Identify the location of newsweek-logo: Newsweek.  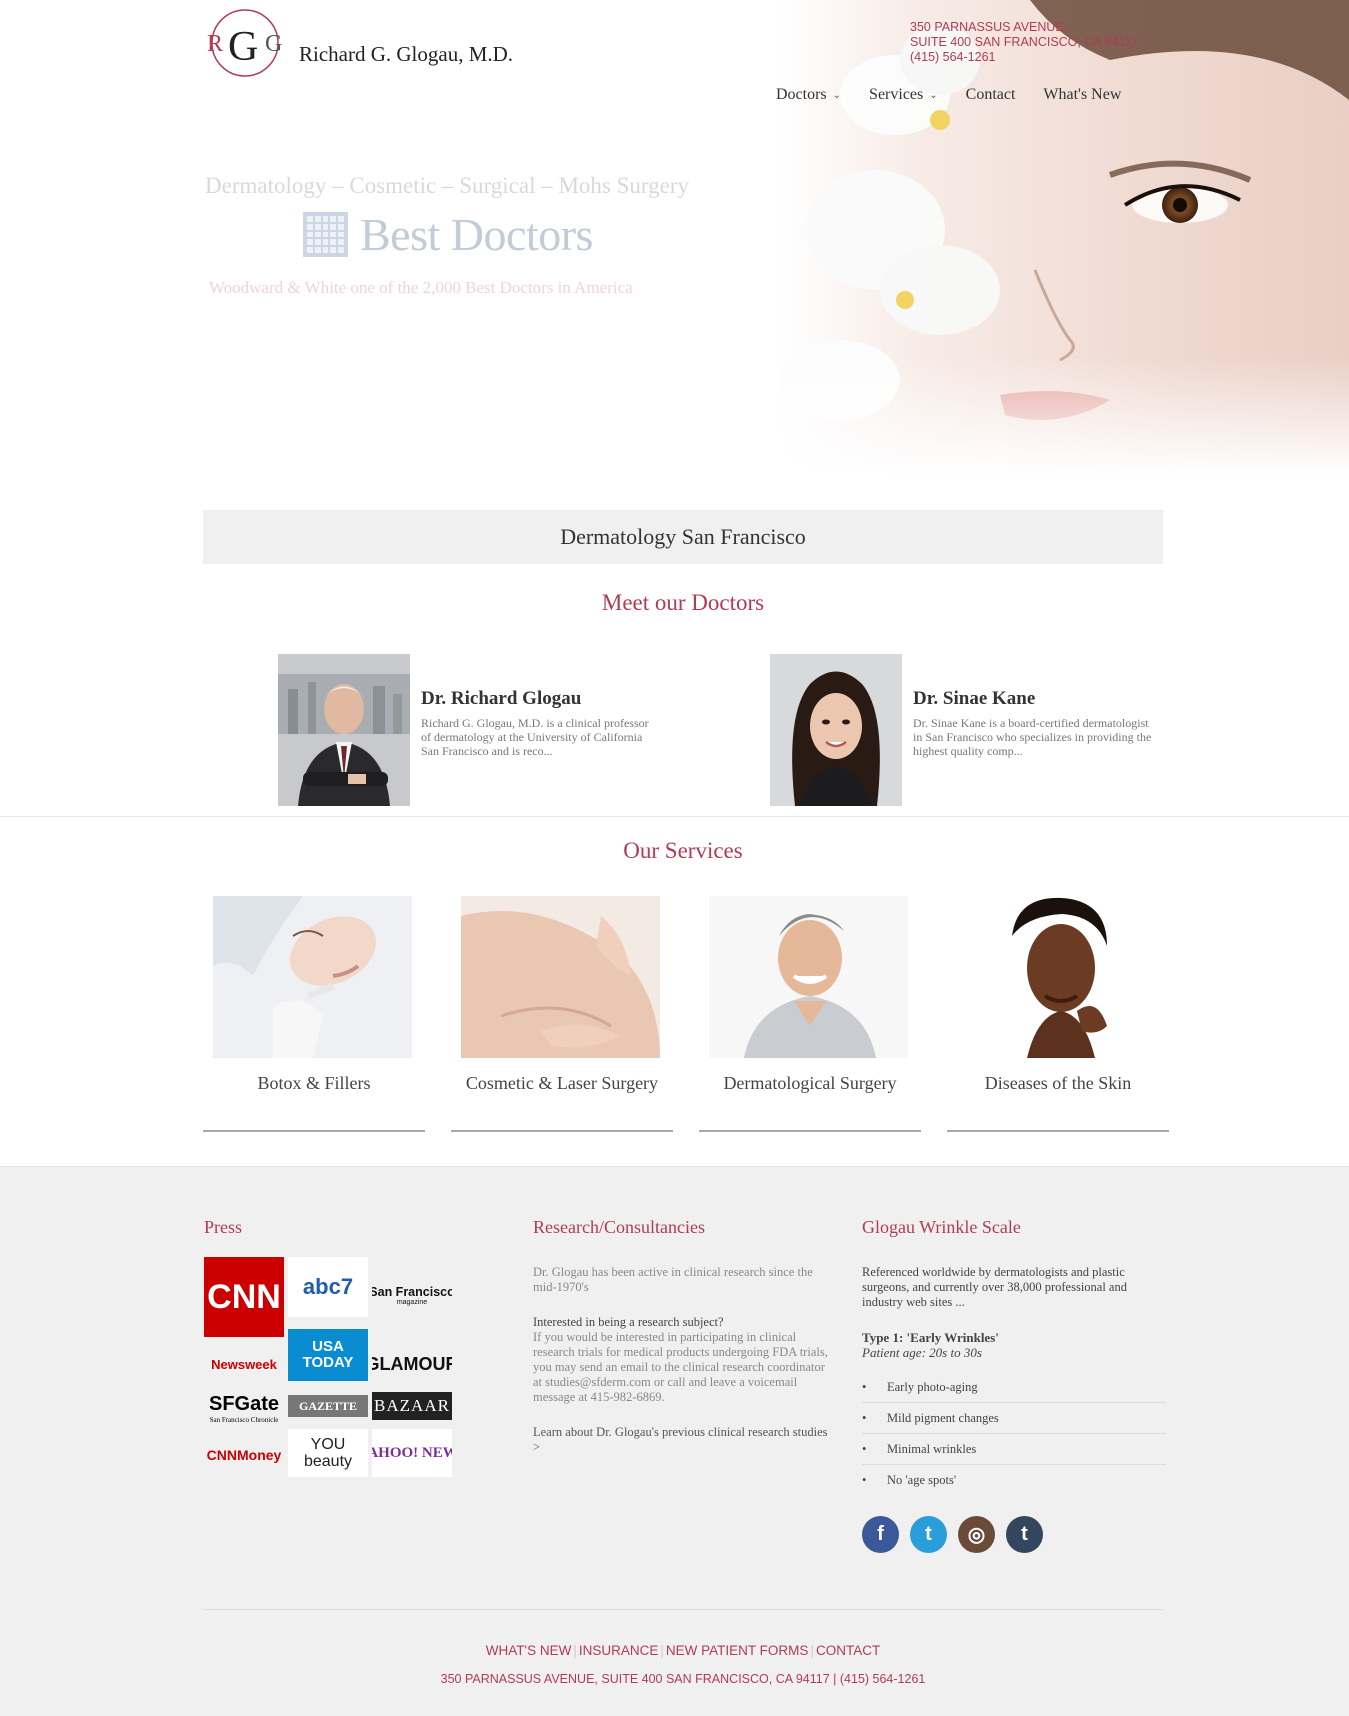
(244, 1364).